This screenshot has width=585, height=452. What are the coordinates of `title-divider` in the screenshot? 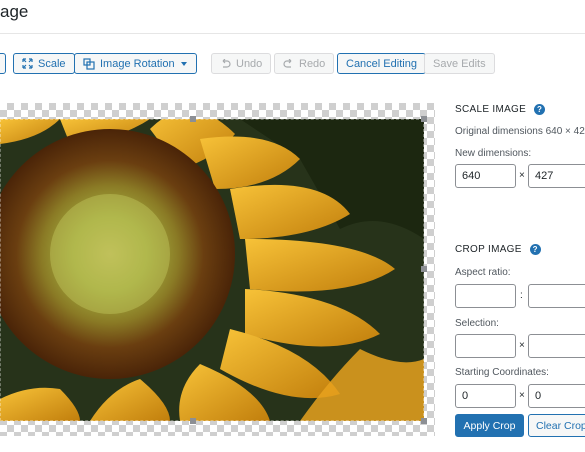 It's located at (292, 33).